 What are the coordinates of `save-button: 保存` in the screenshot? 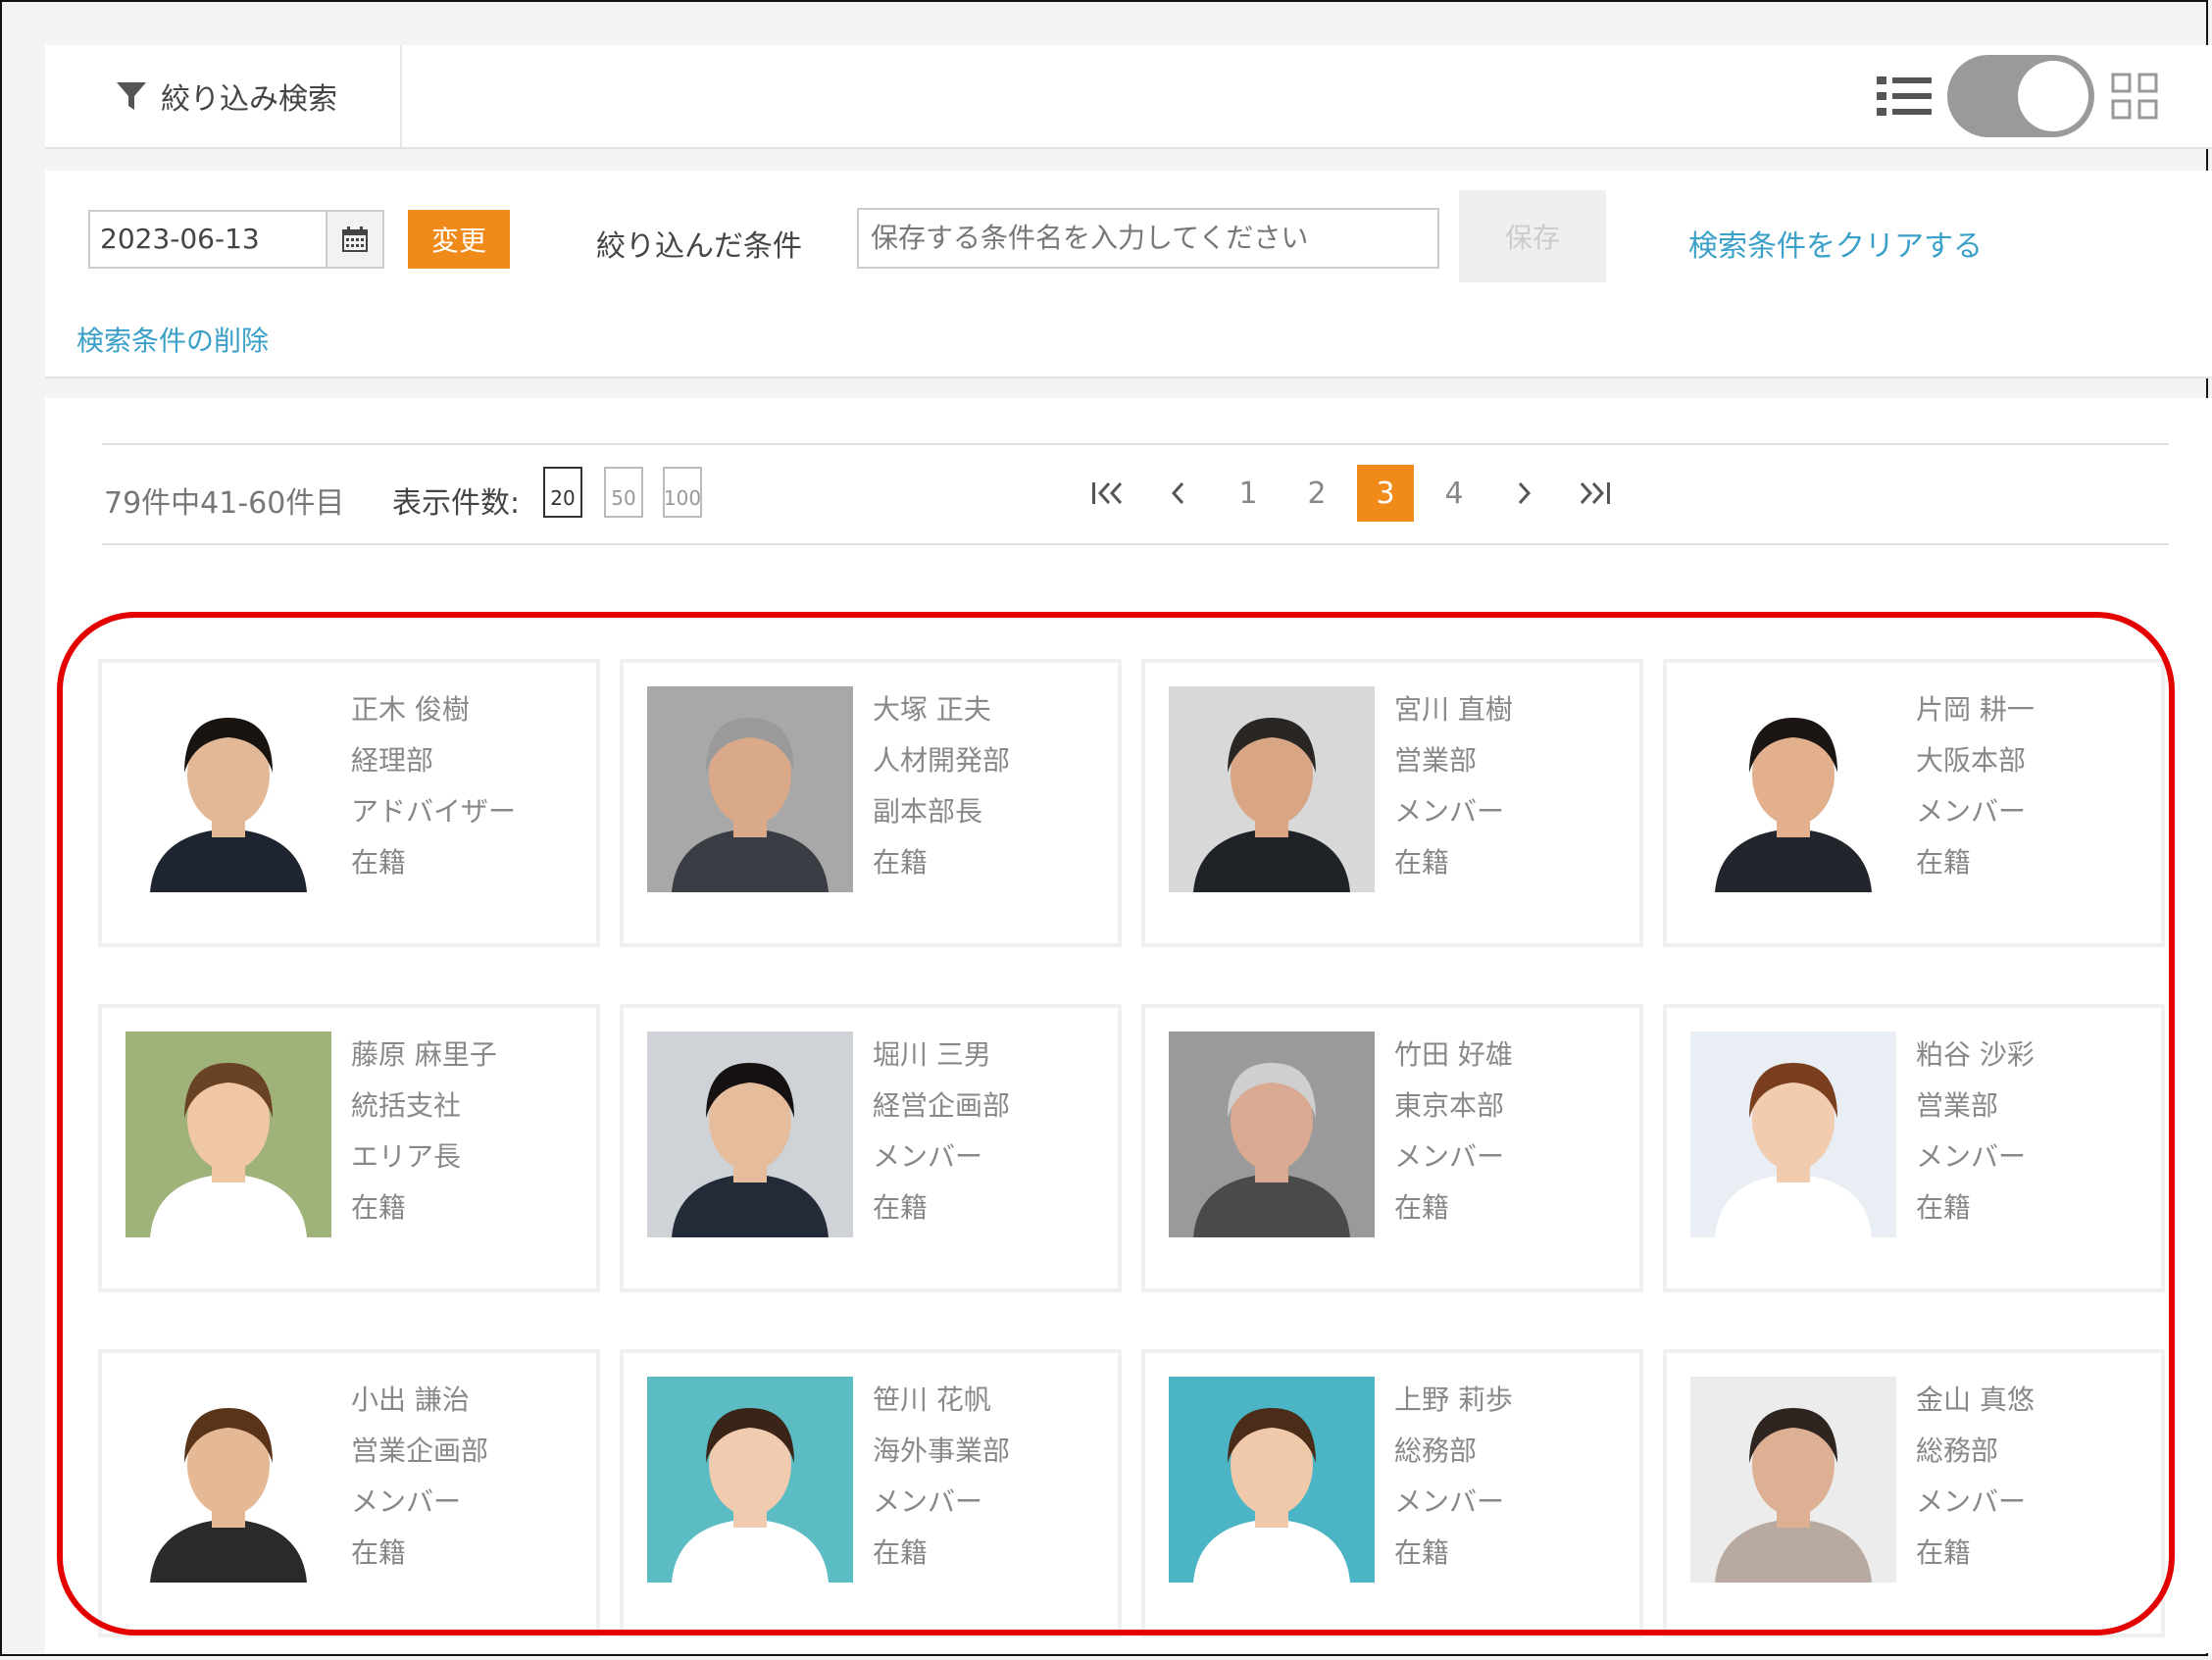 It's located at (1533, 236).